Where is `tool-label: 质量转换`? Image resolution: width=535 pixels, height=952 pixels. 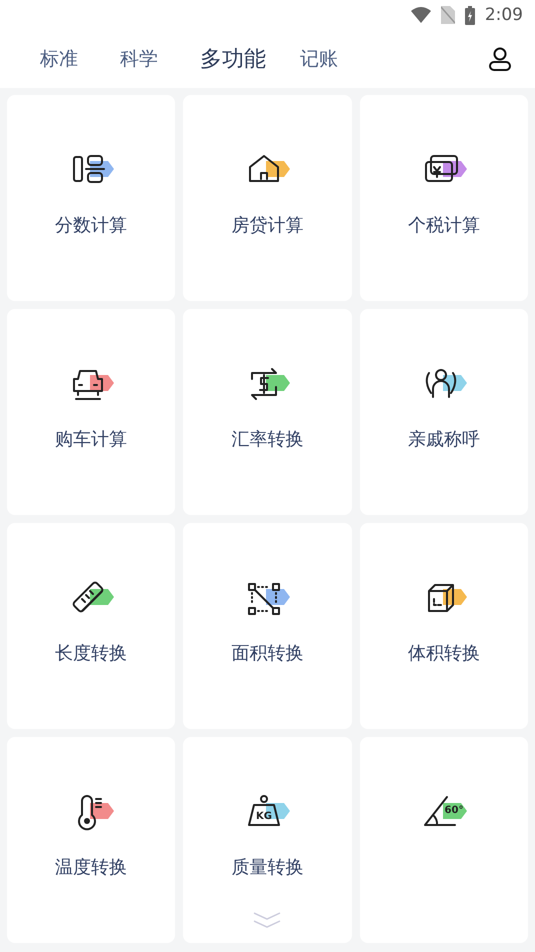
tool-label: 质量转换 is located at coordinates (267, 867).